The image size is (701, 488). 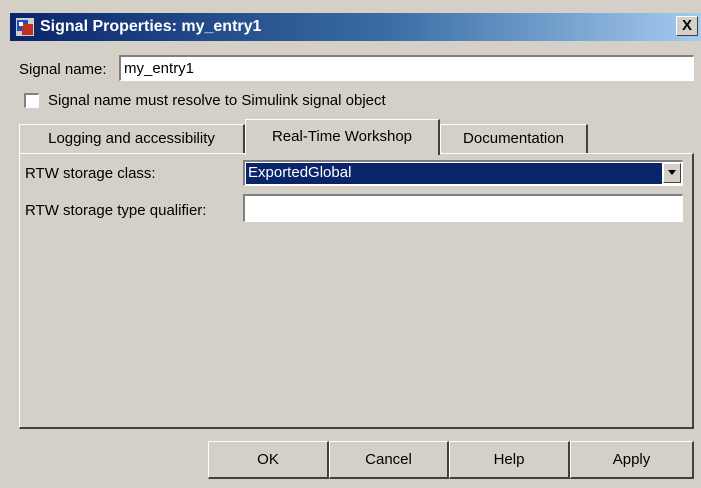 I want to click on tab-real-time-workshop: Real-Time Workshop, so click(x=342, y=137).